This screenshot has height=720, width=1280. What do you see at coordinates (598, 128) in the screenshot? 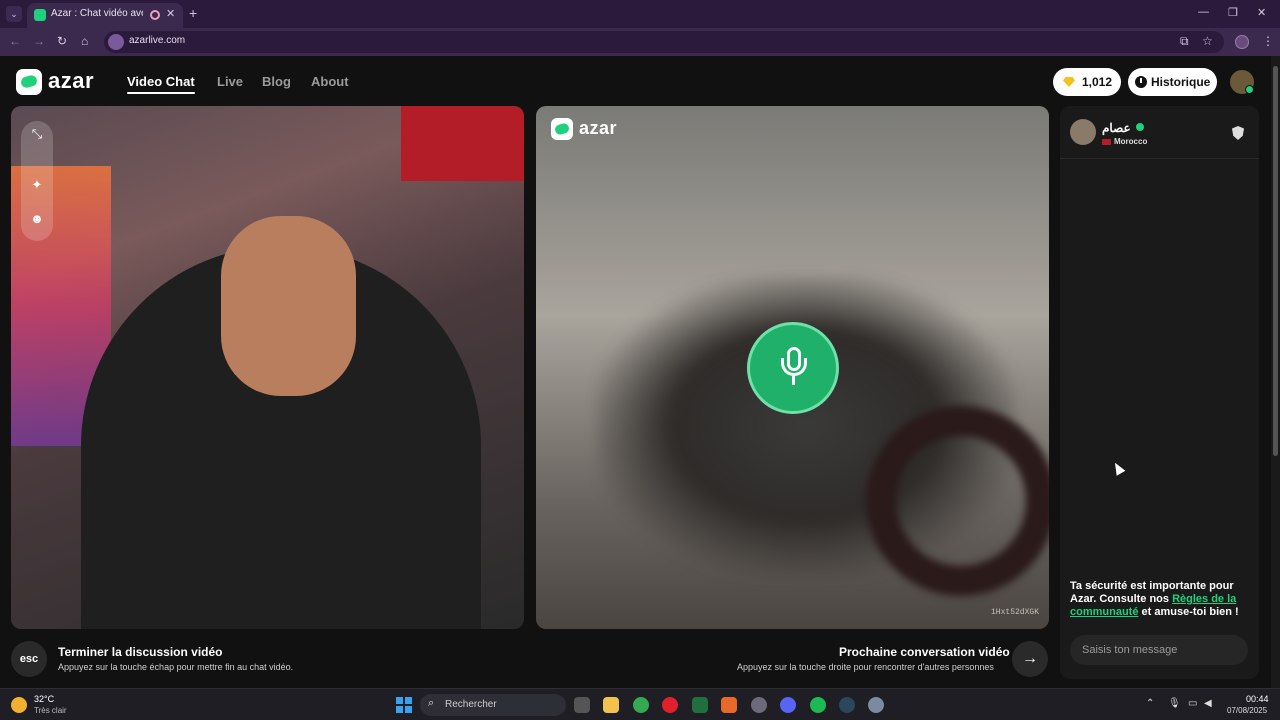
I see `video-logo-text: azar` at bounding box center [598, 128].